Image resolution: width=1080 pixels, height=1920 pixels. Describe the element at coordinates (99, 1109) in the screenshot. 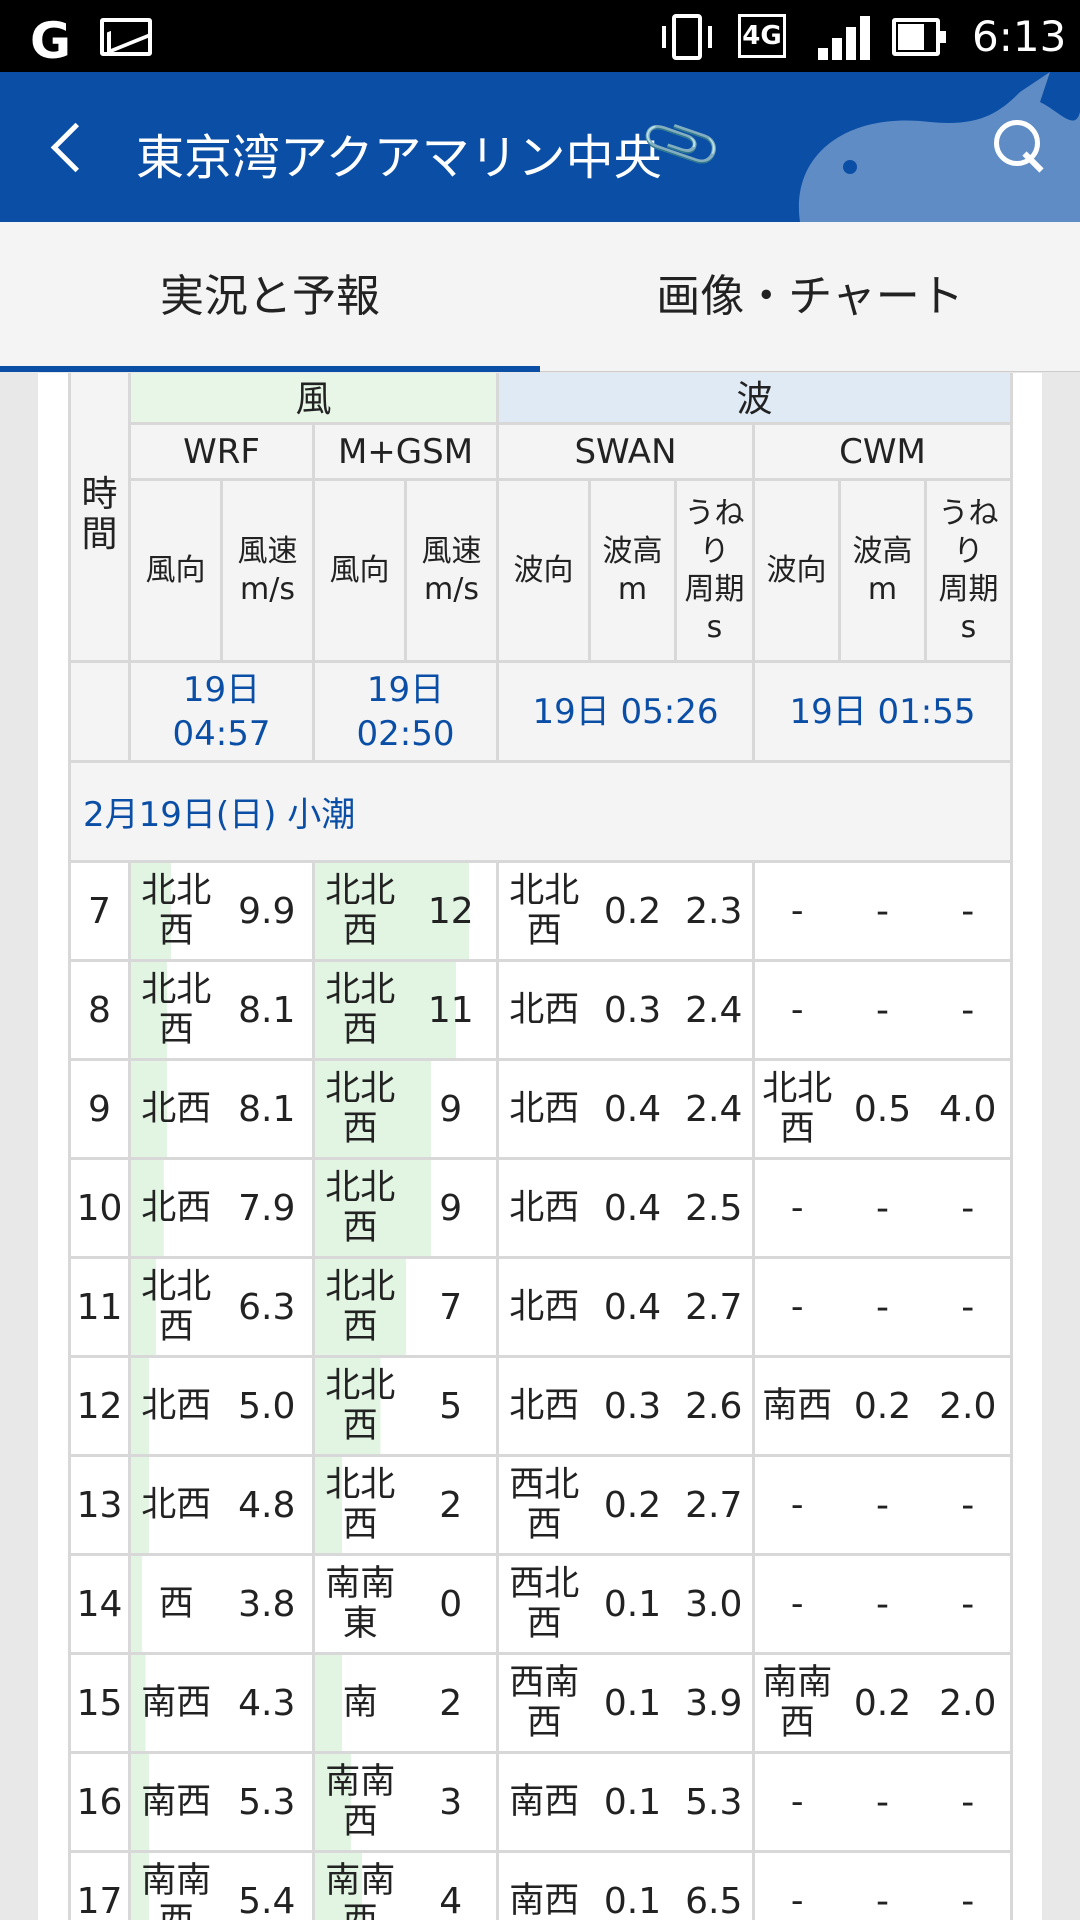

I see `hour-cell: 9` at that location.